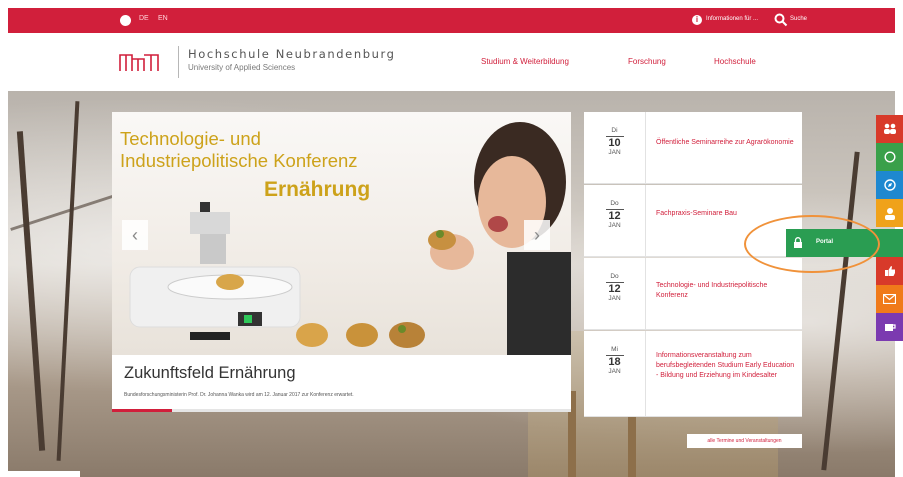  I want to click on event-title: Fachpraxis-Seminare Bau, so click(726, 214).